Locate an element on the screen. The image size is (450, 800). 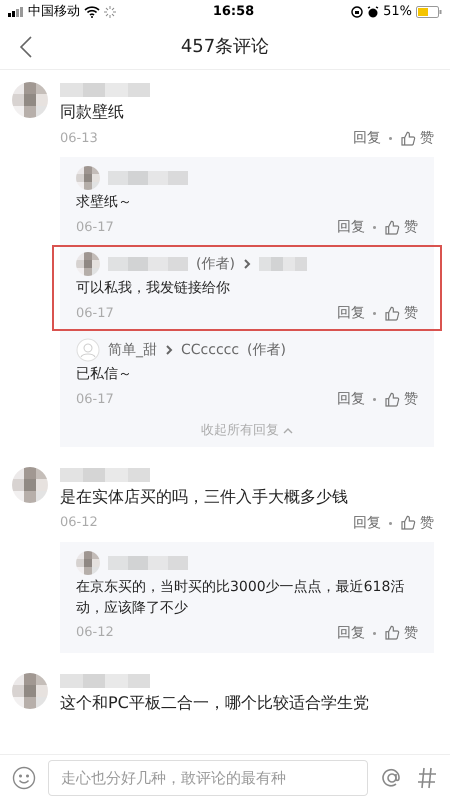
reply-text: 在京东买的，当时买的比3000少一点点，最近618活动，应该降了不少 is located at coordinates (241, 598).